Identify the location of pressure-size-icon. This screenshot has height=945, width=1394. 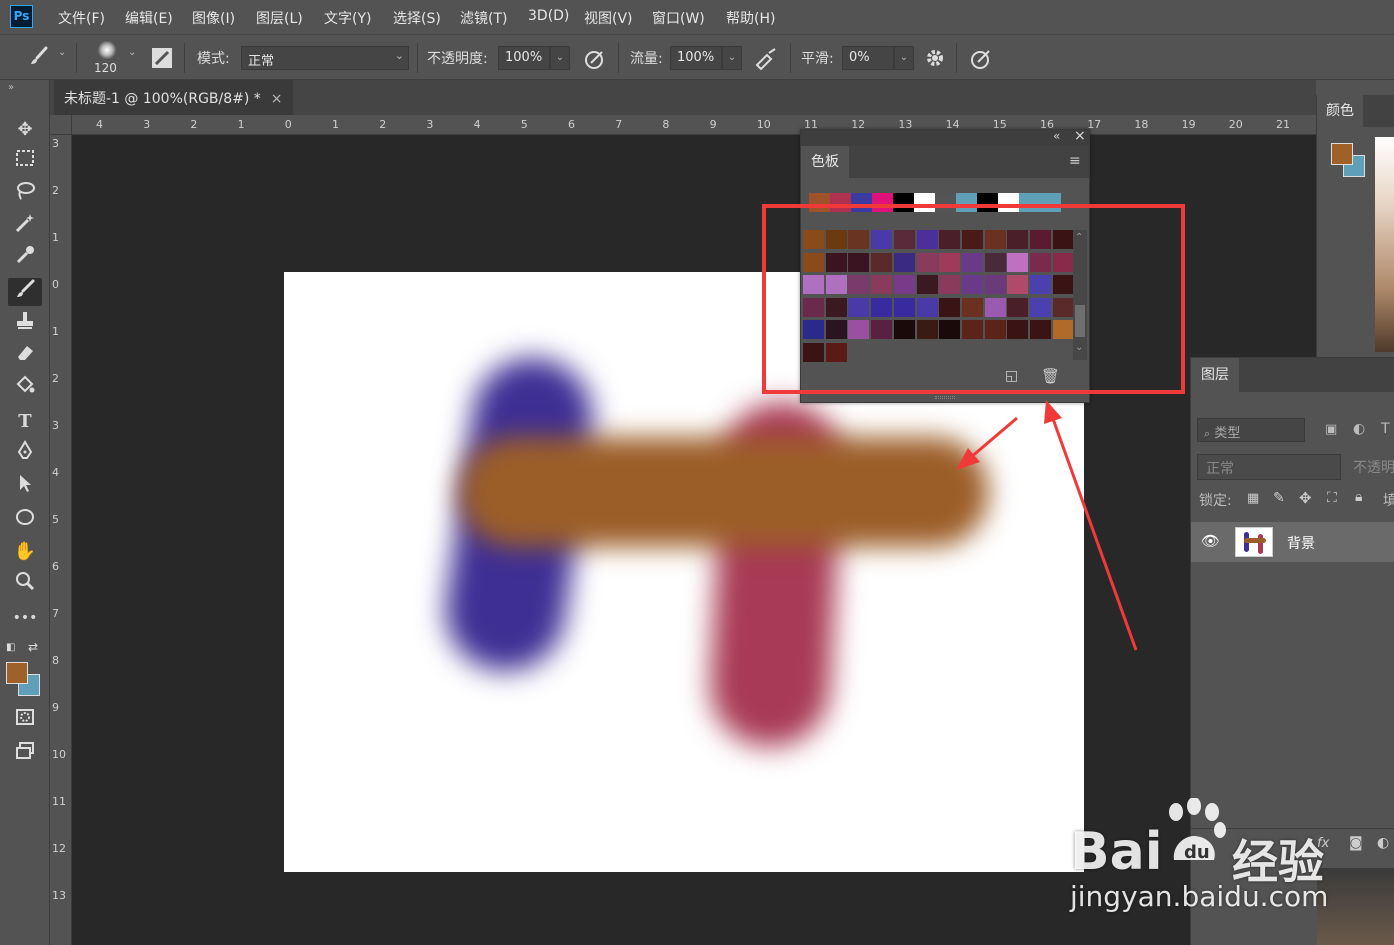
(981, 61).